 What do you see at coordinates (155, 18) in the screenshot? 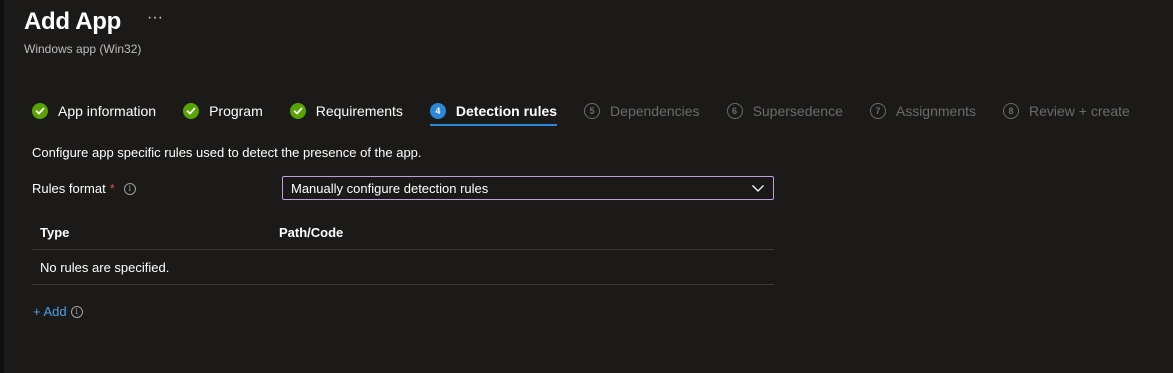
I see `more-options-button: ···` at bounding box center [155, 18].